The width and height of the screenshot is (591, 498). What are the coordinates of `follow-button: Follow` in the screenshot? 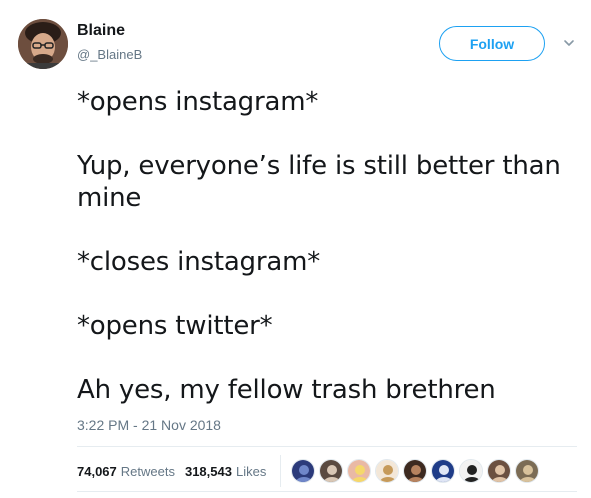 It's located at (492, 43).